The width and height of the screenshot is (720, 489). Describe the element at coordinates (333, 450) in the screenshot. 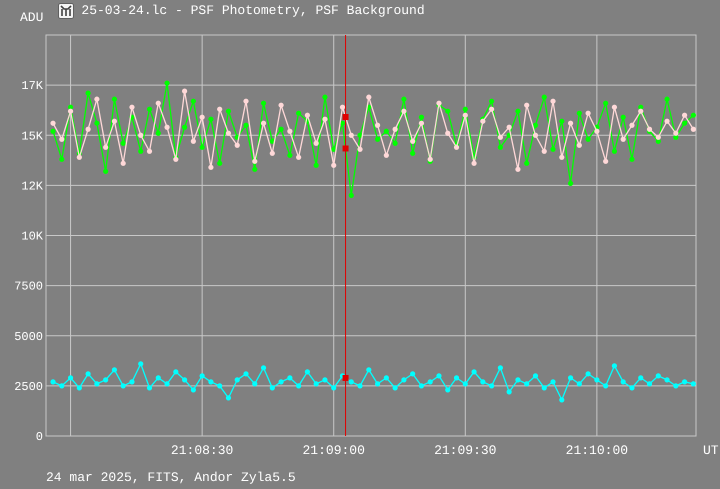

I see `x-tick-label: 21:09:00` at that location.